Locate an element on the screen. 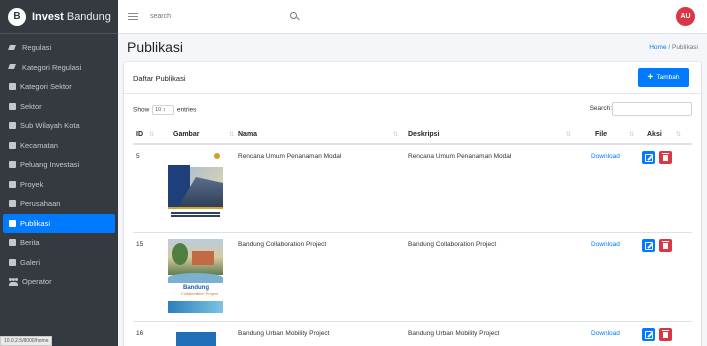  sidebar-item-perusahaan: Perusahaan is located at coordinates (59, 204).